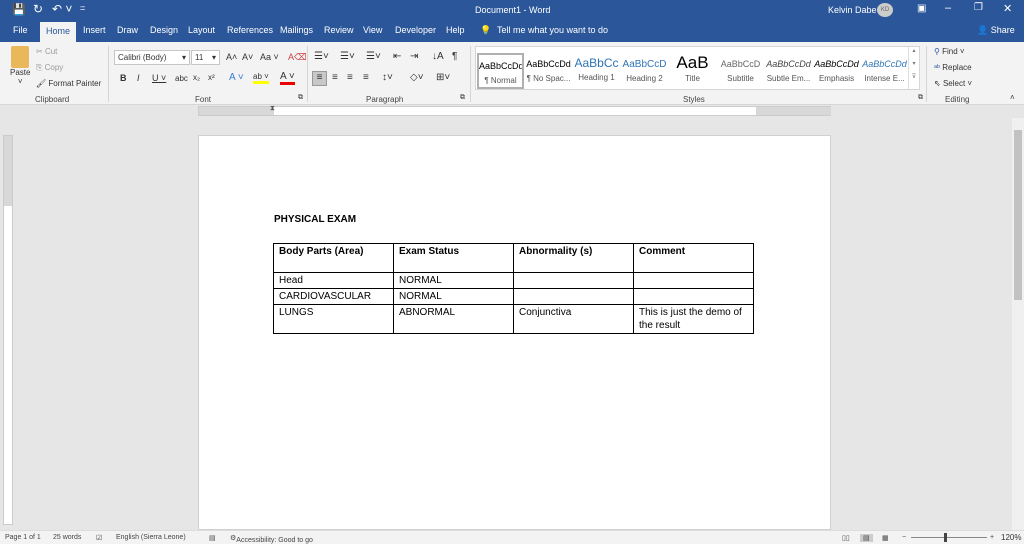  Describe the element at coordinates (138, 78) in the screenshot. I see `italic-icon: I` at that location.